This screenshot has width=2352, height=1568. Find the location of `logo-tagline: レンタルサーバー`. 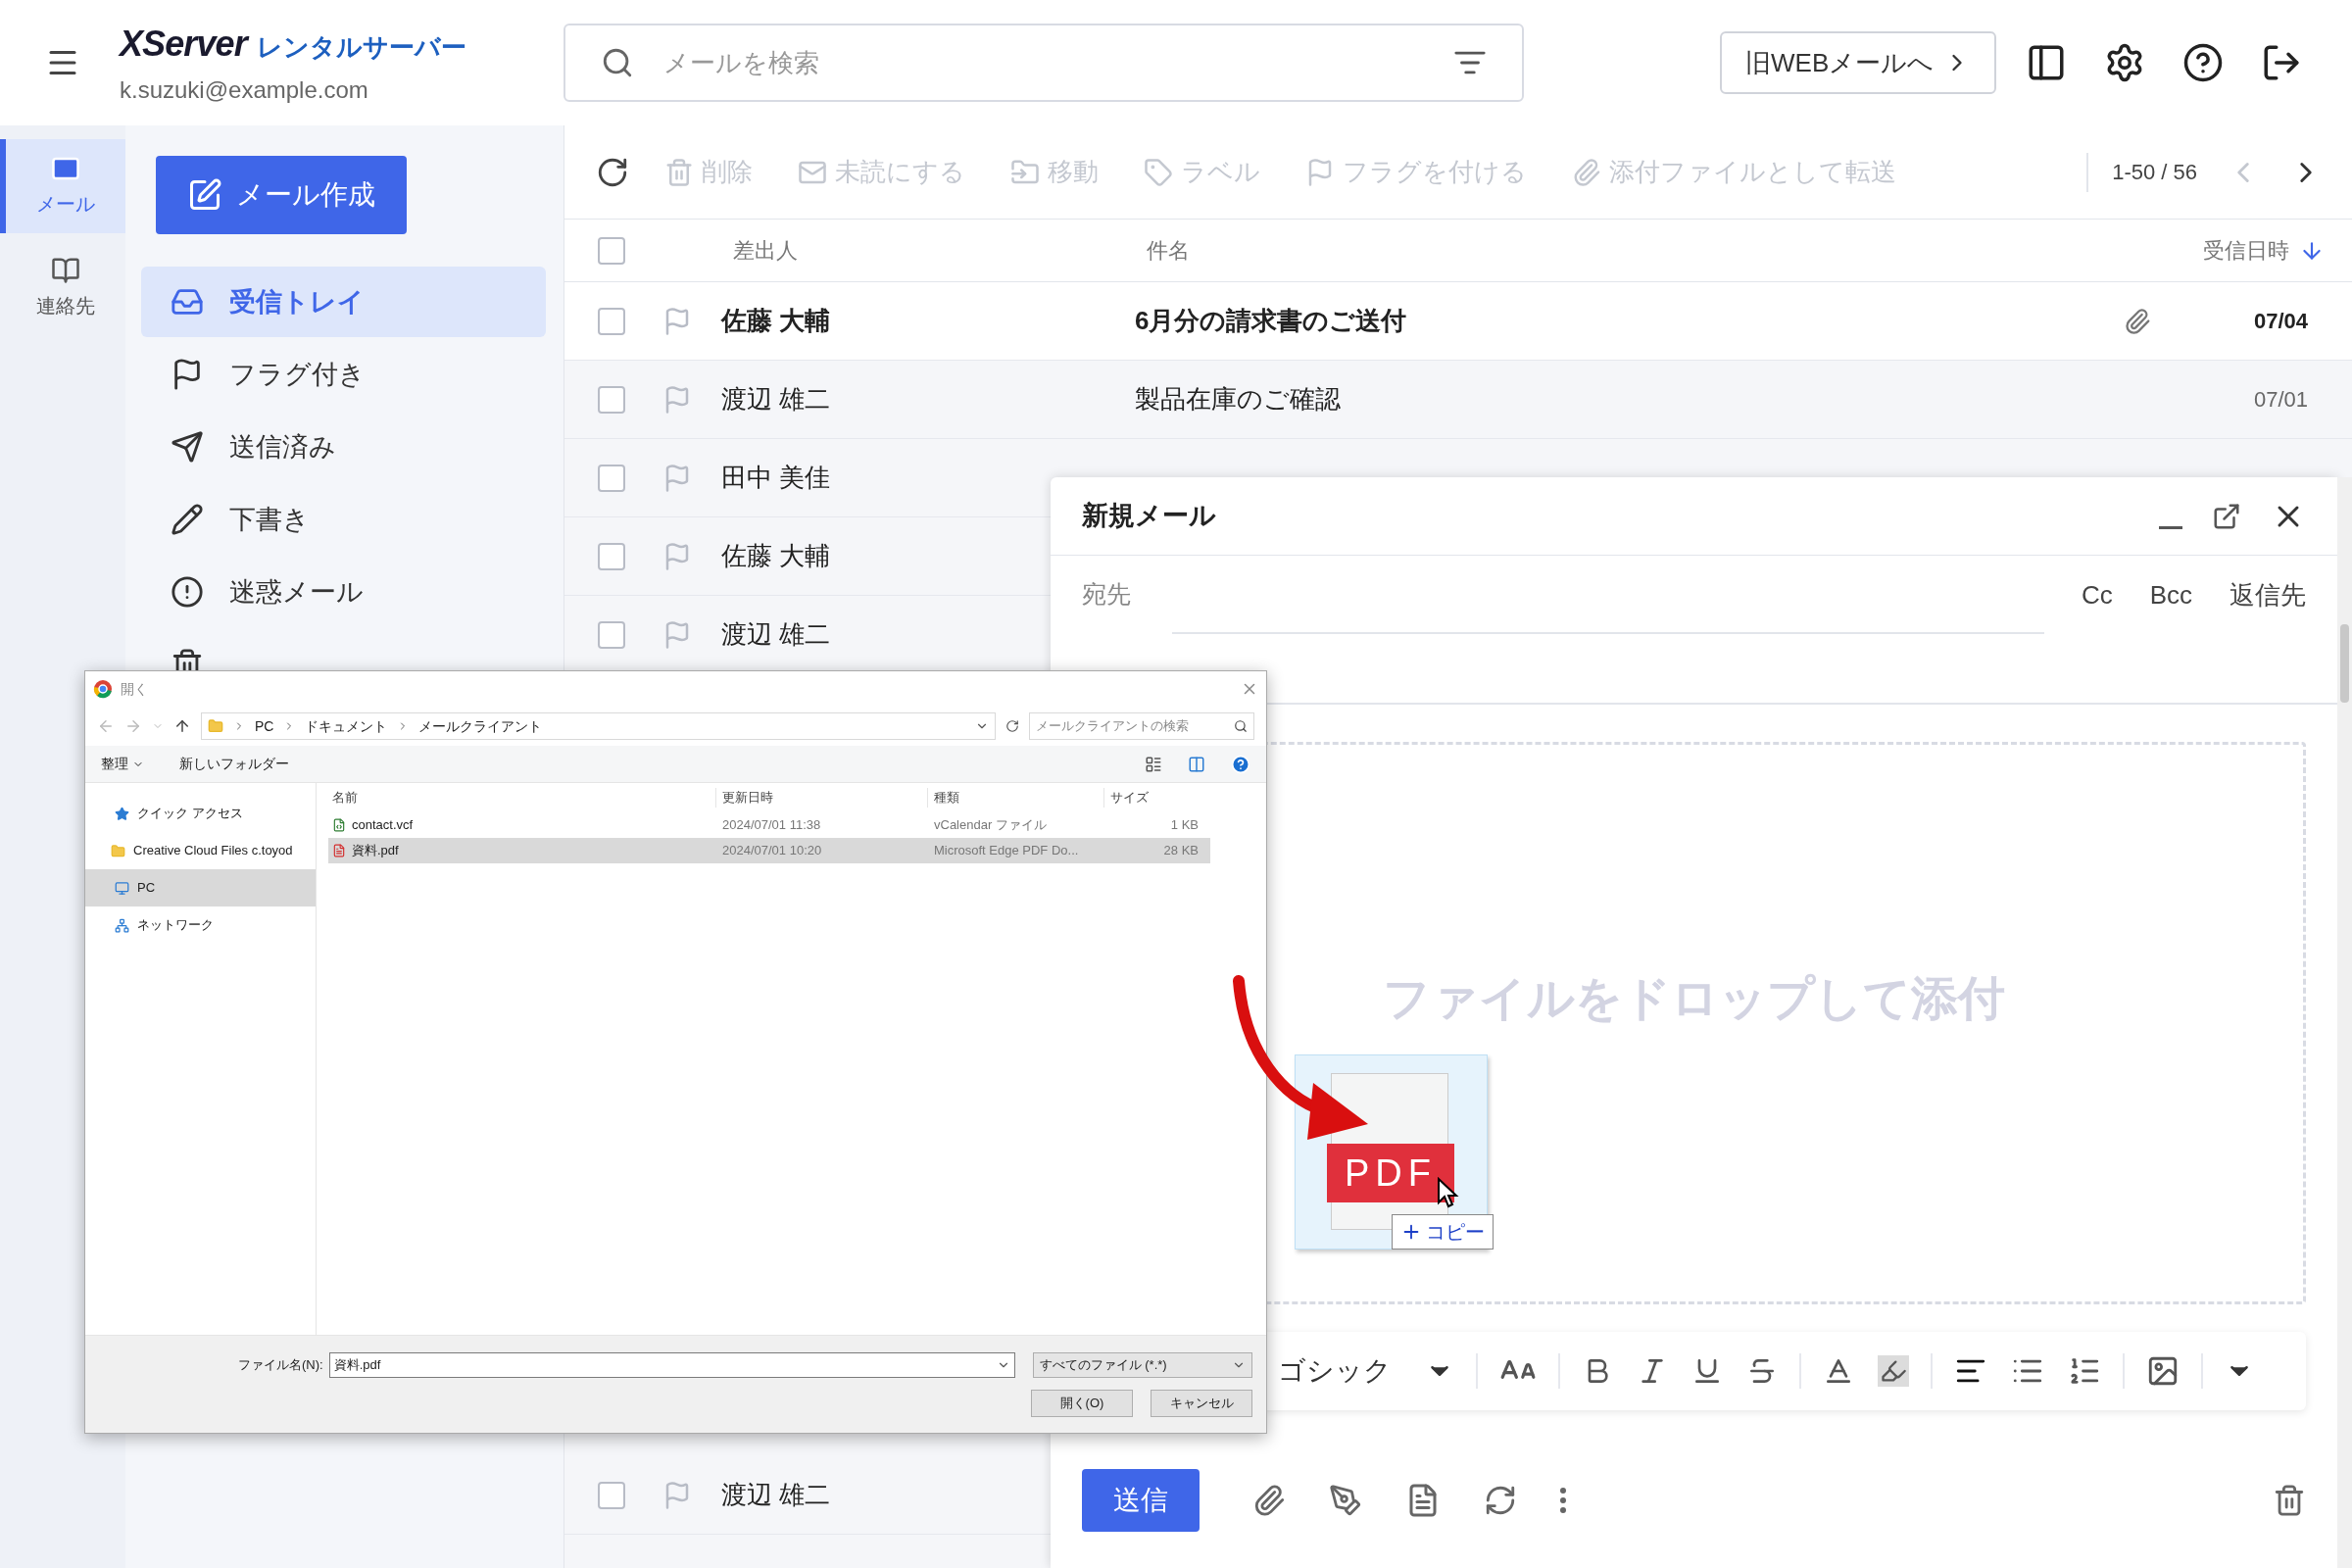

logo-tagline: レンタルサーバー is located at coordinates (361, 47).